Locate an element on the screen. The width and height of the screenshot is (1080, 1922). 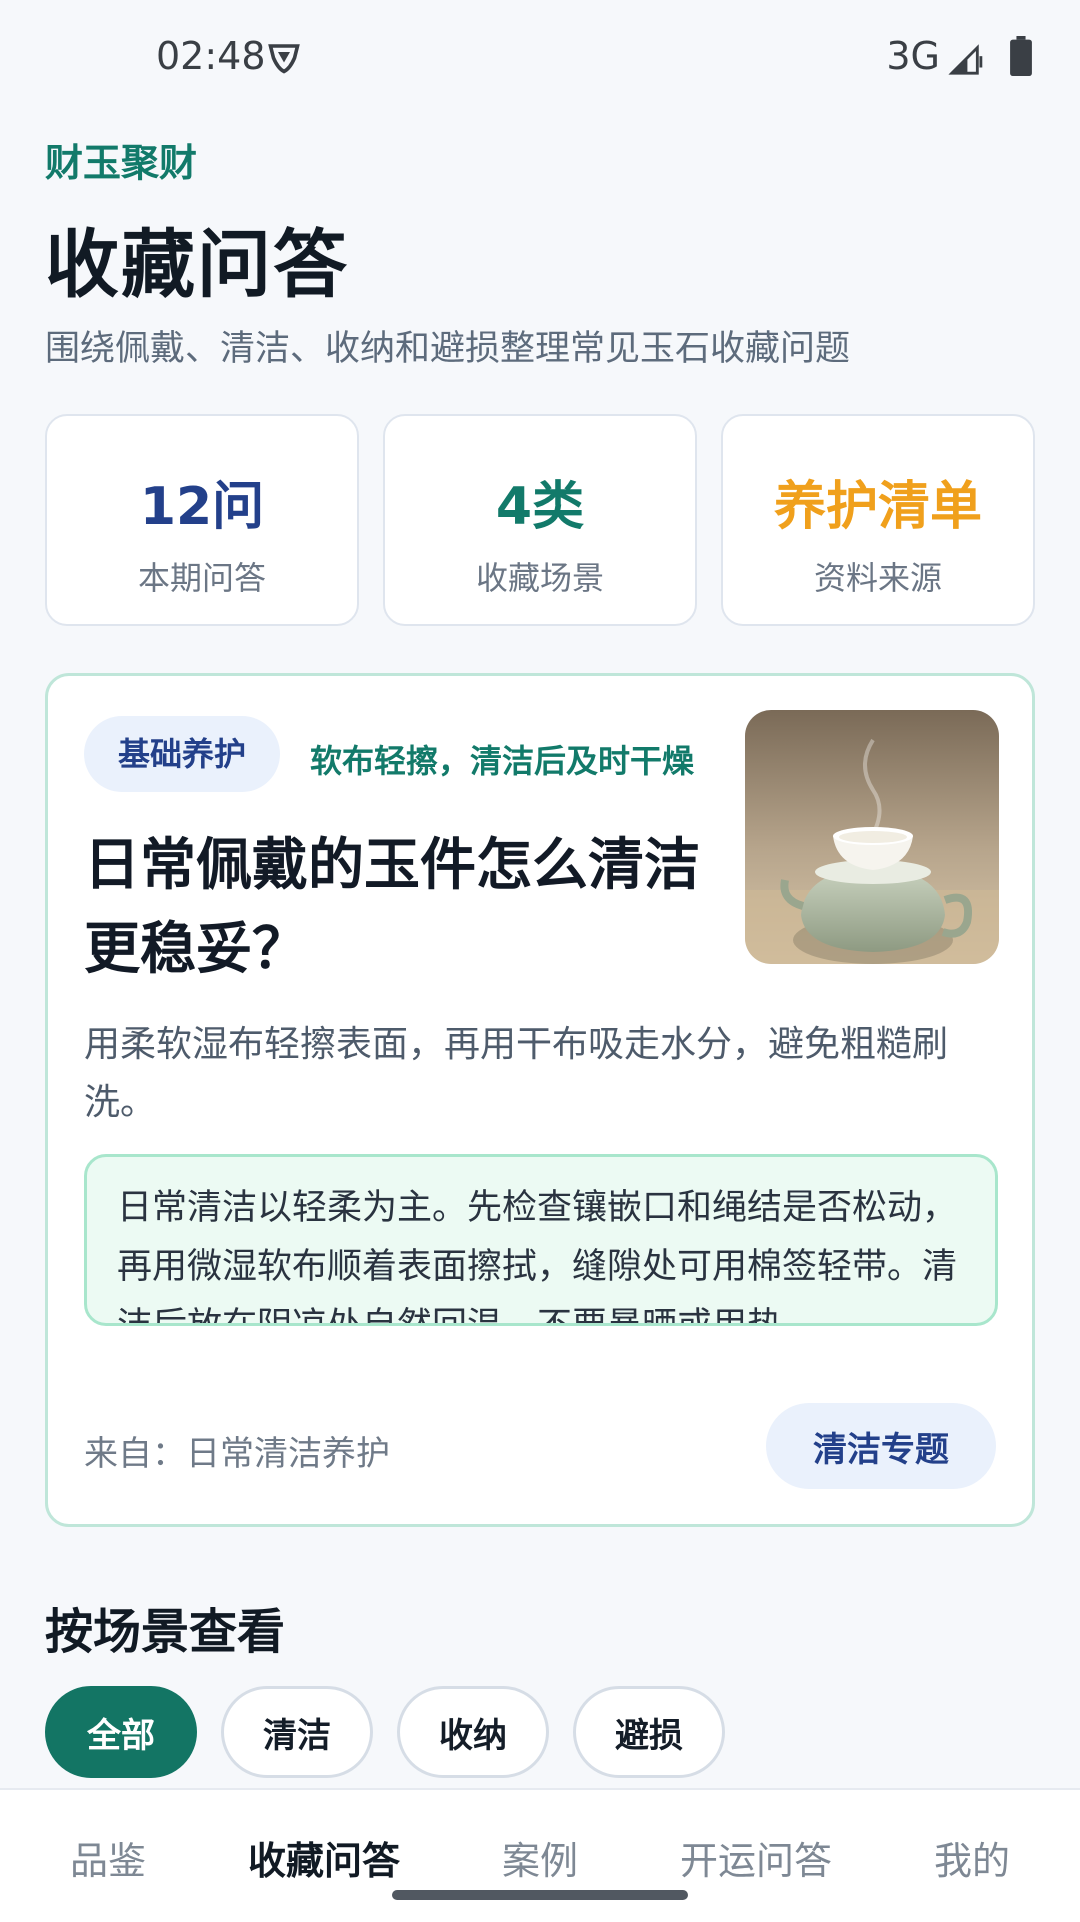
question-title: 日常佩戴的玉件怎么清洁更稳妥？ is located at coordinates (392, 907).